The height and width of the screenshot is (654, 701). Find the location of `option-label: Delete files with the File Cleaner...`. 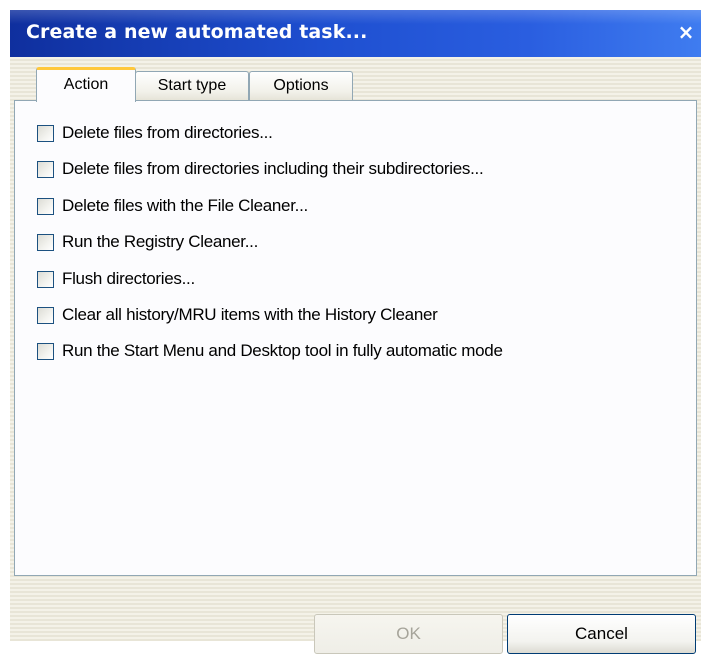

option-label: Delete files with the File Cleaner... is located at coordinates (185, 205).